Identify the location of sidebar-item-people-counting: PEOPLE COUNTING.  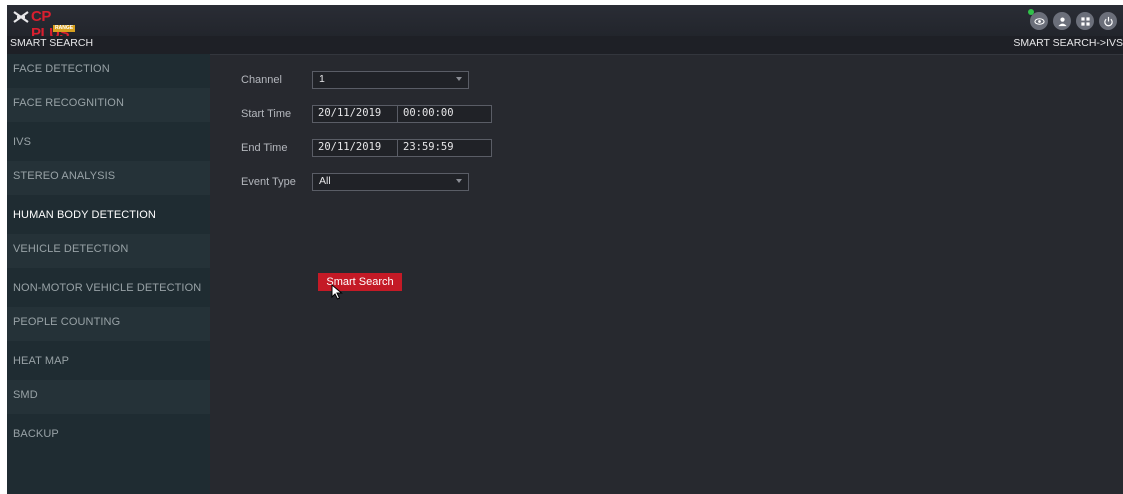
(108, 324).